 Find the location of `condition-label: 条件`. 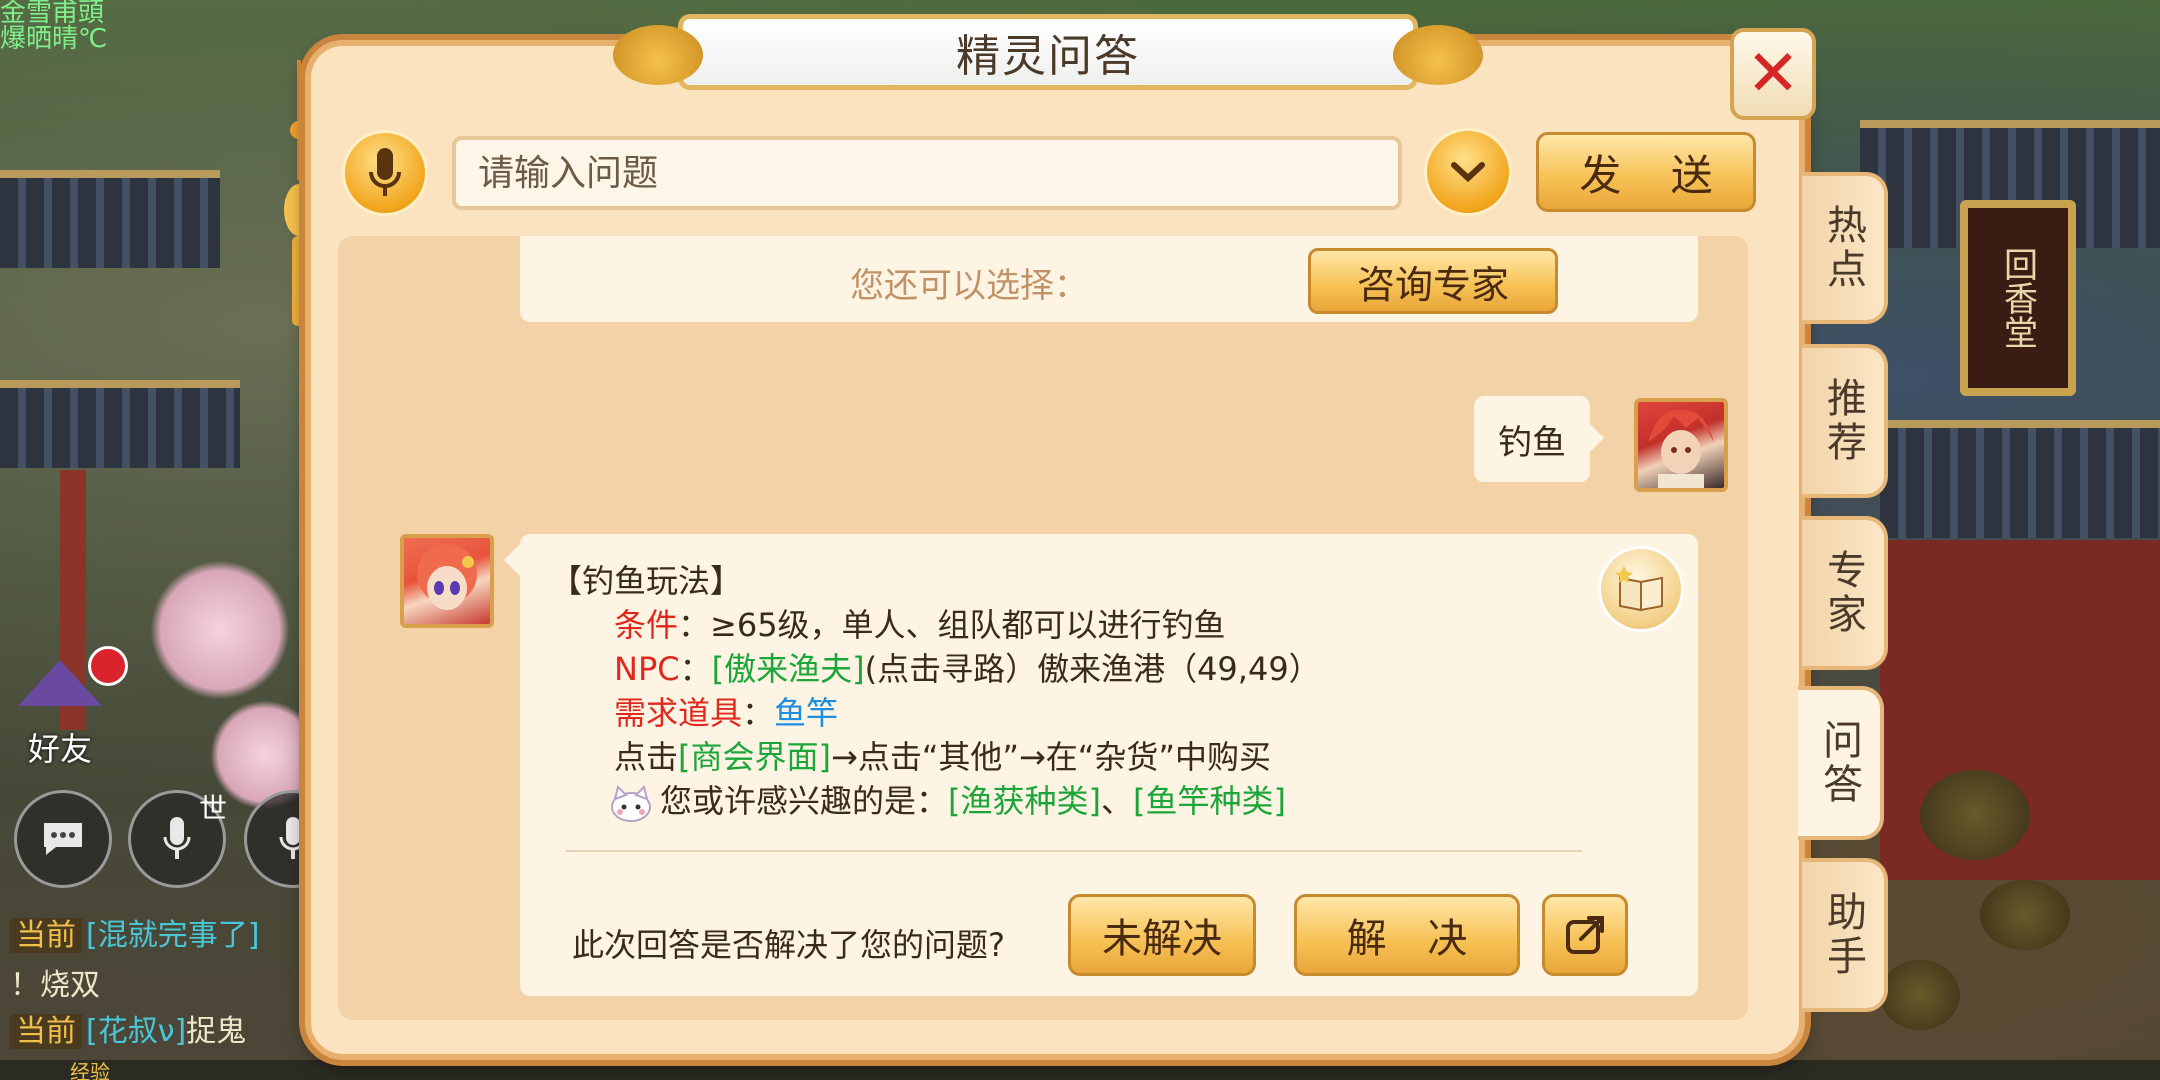

condition-label: 条件 is located at coordinates (646, 625).